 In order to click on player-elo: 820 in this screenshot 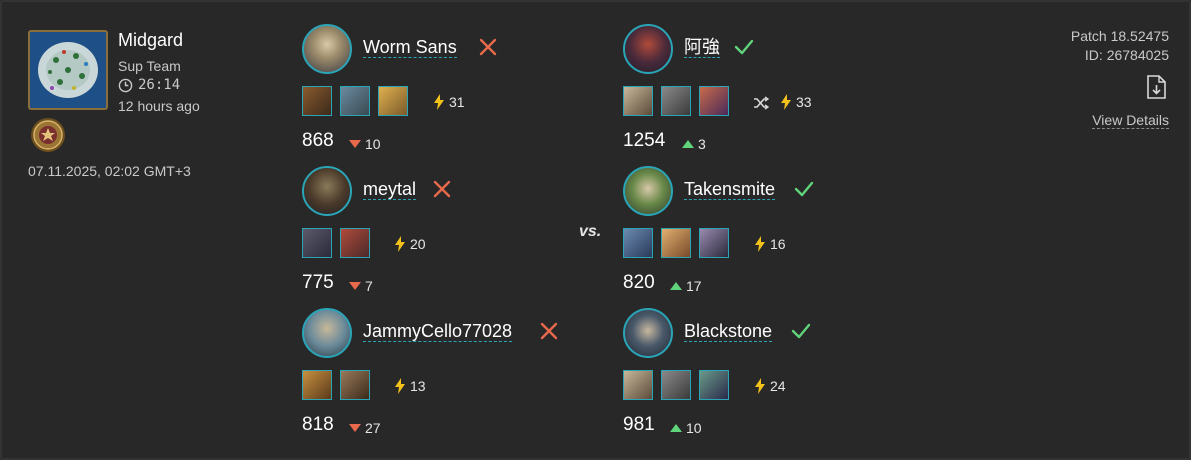, I will do `click(639, 282)`.